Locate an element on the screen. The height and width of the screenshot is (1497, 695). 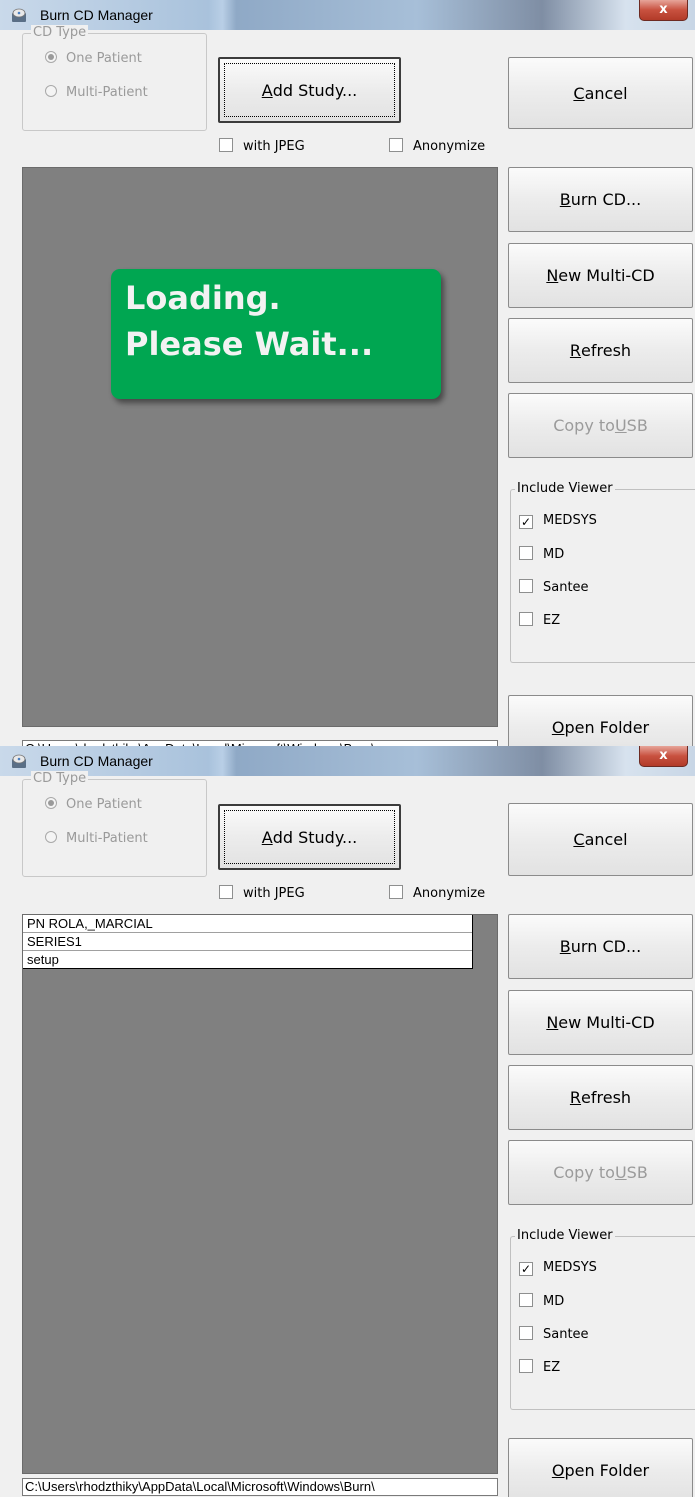
list-item: PN ROLA,_MARCIAL is located at coordinates (247, 924).